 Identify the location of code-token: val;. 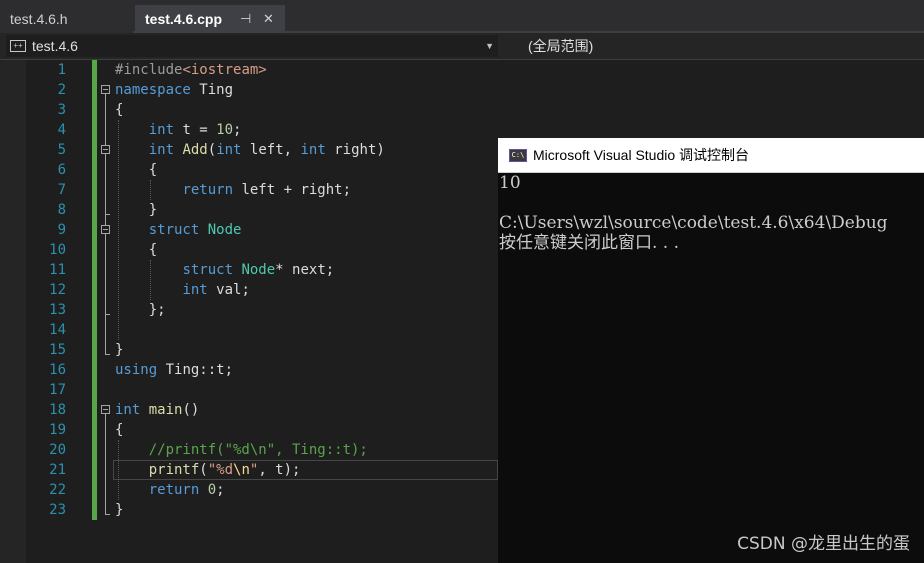
(228, 290).